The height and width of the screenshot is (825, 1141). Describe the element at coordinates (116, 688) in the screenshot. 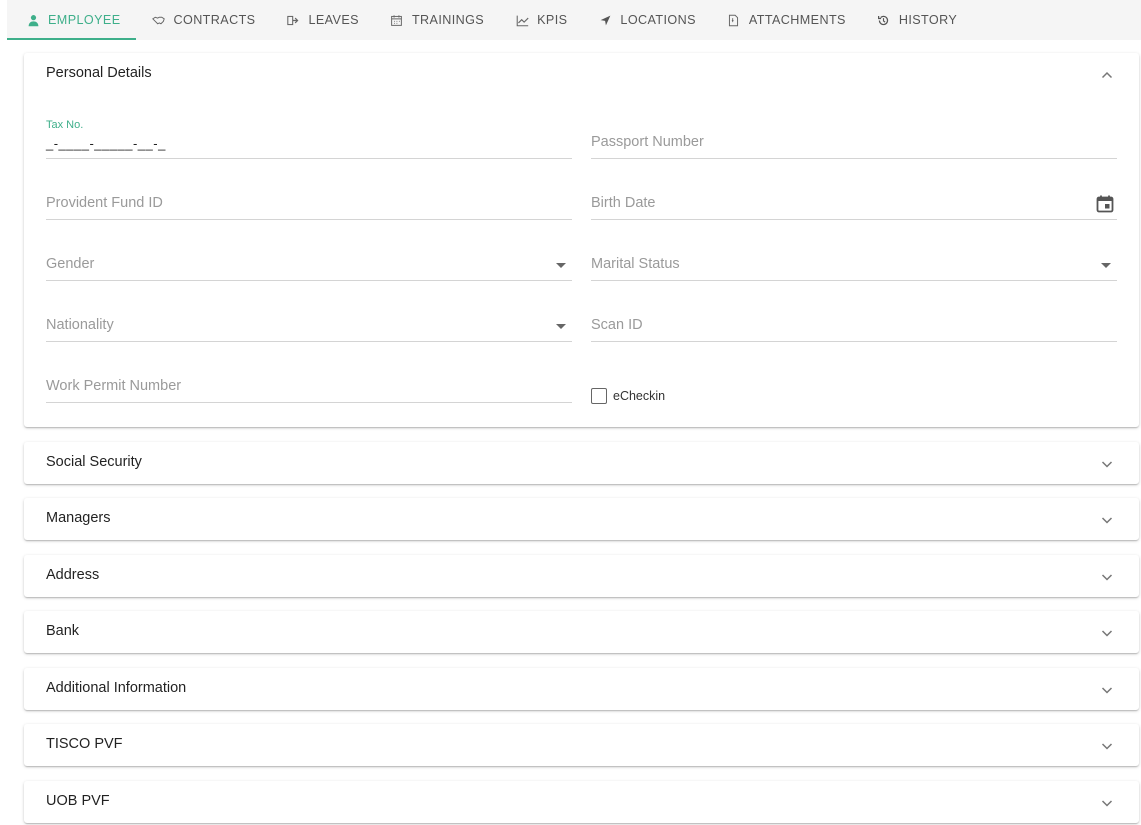

I see `panel-title: Additional Information` at that location.